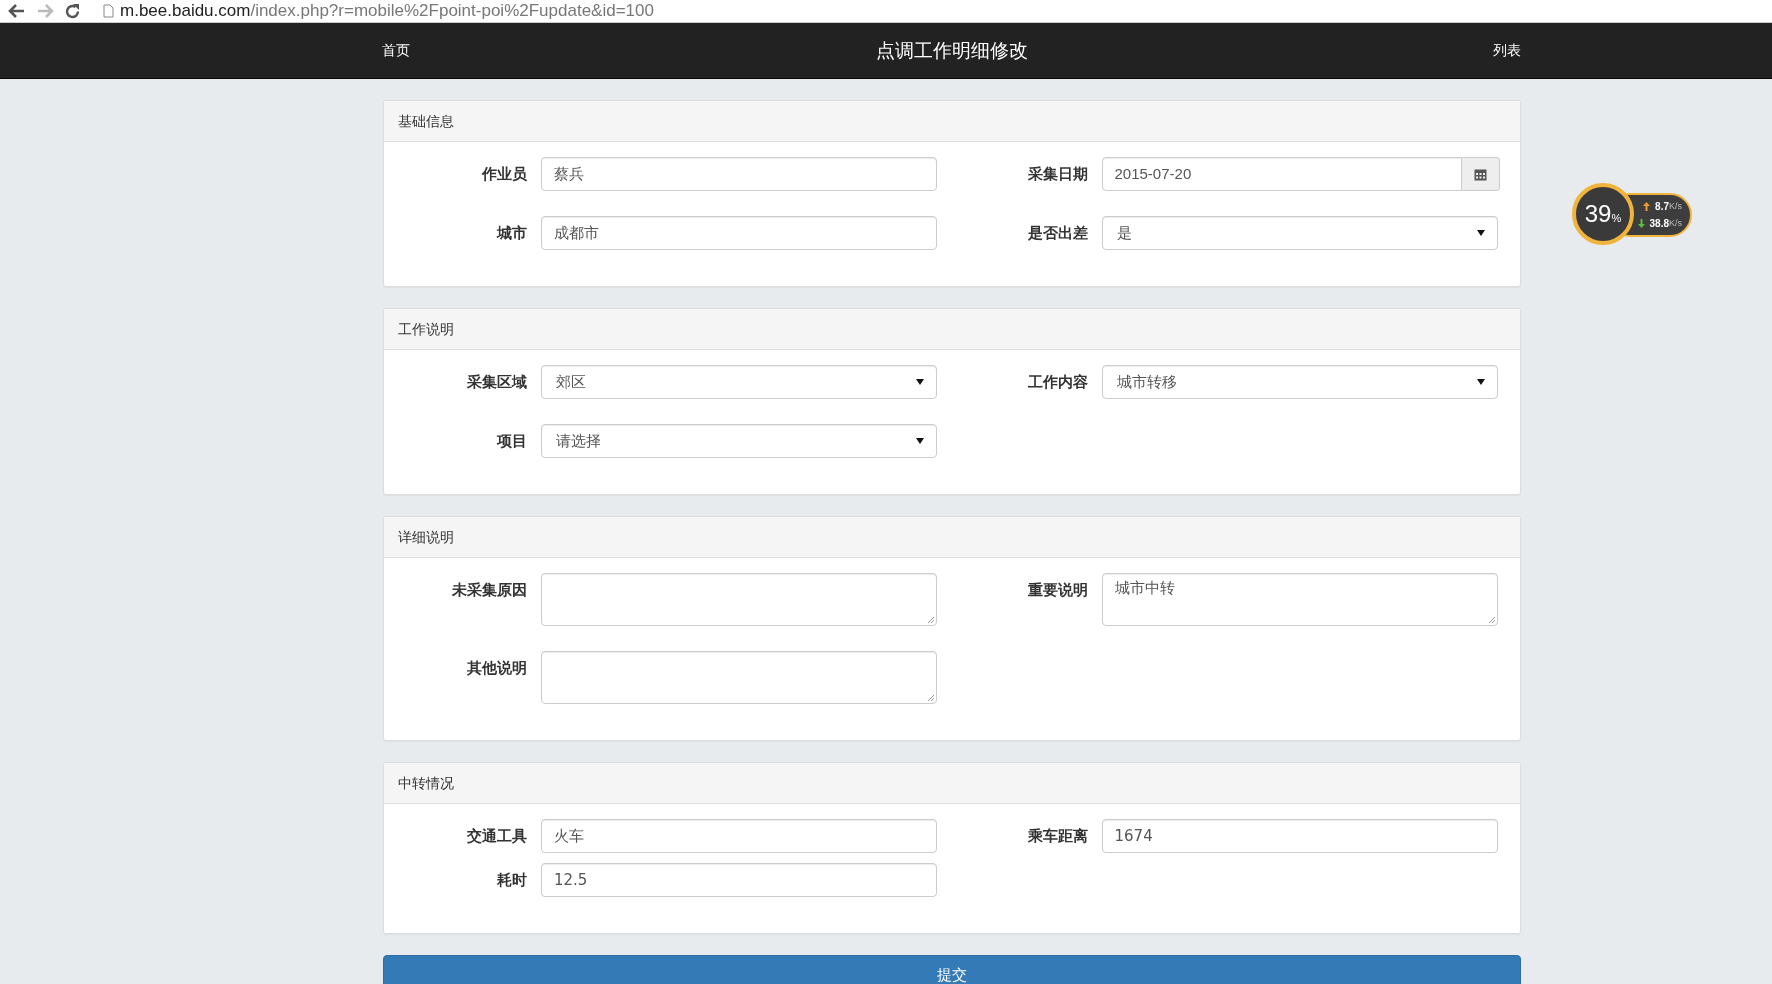 The width and height of the screenshot is (1772, 984). I want to click on calendar-button, so click(1480, 174).